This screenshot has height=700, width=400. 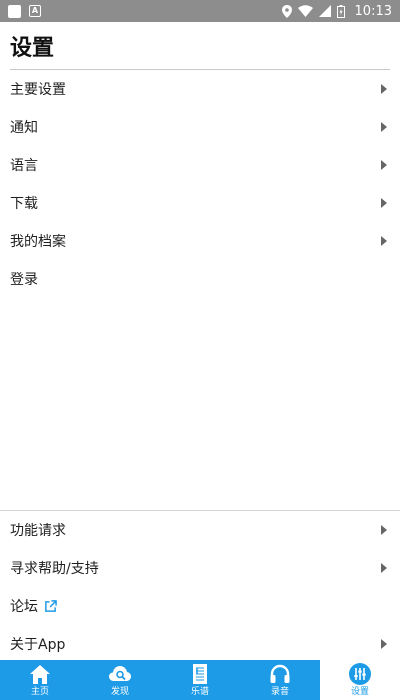 I want to click on signal-icon, so click(x=324, y=11).